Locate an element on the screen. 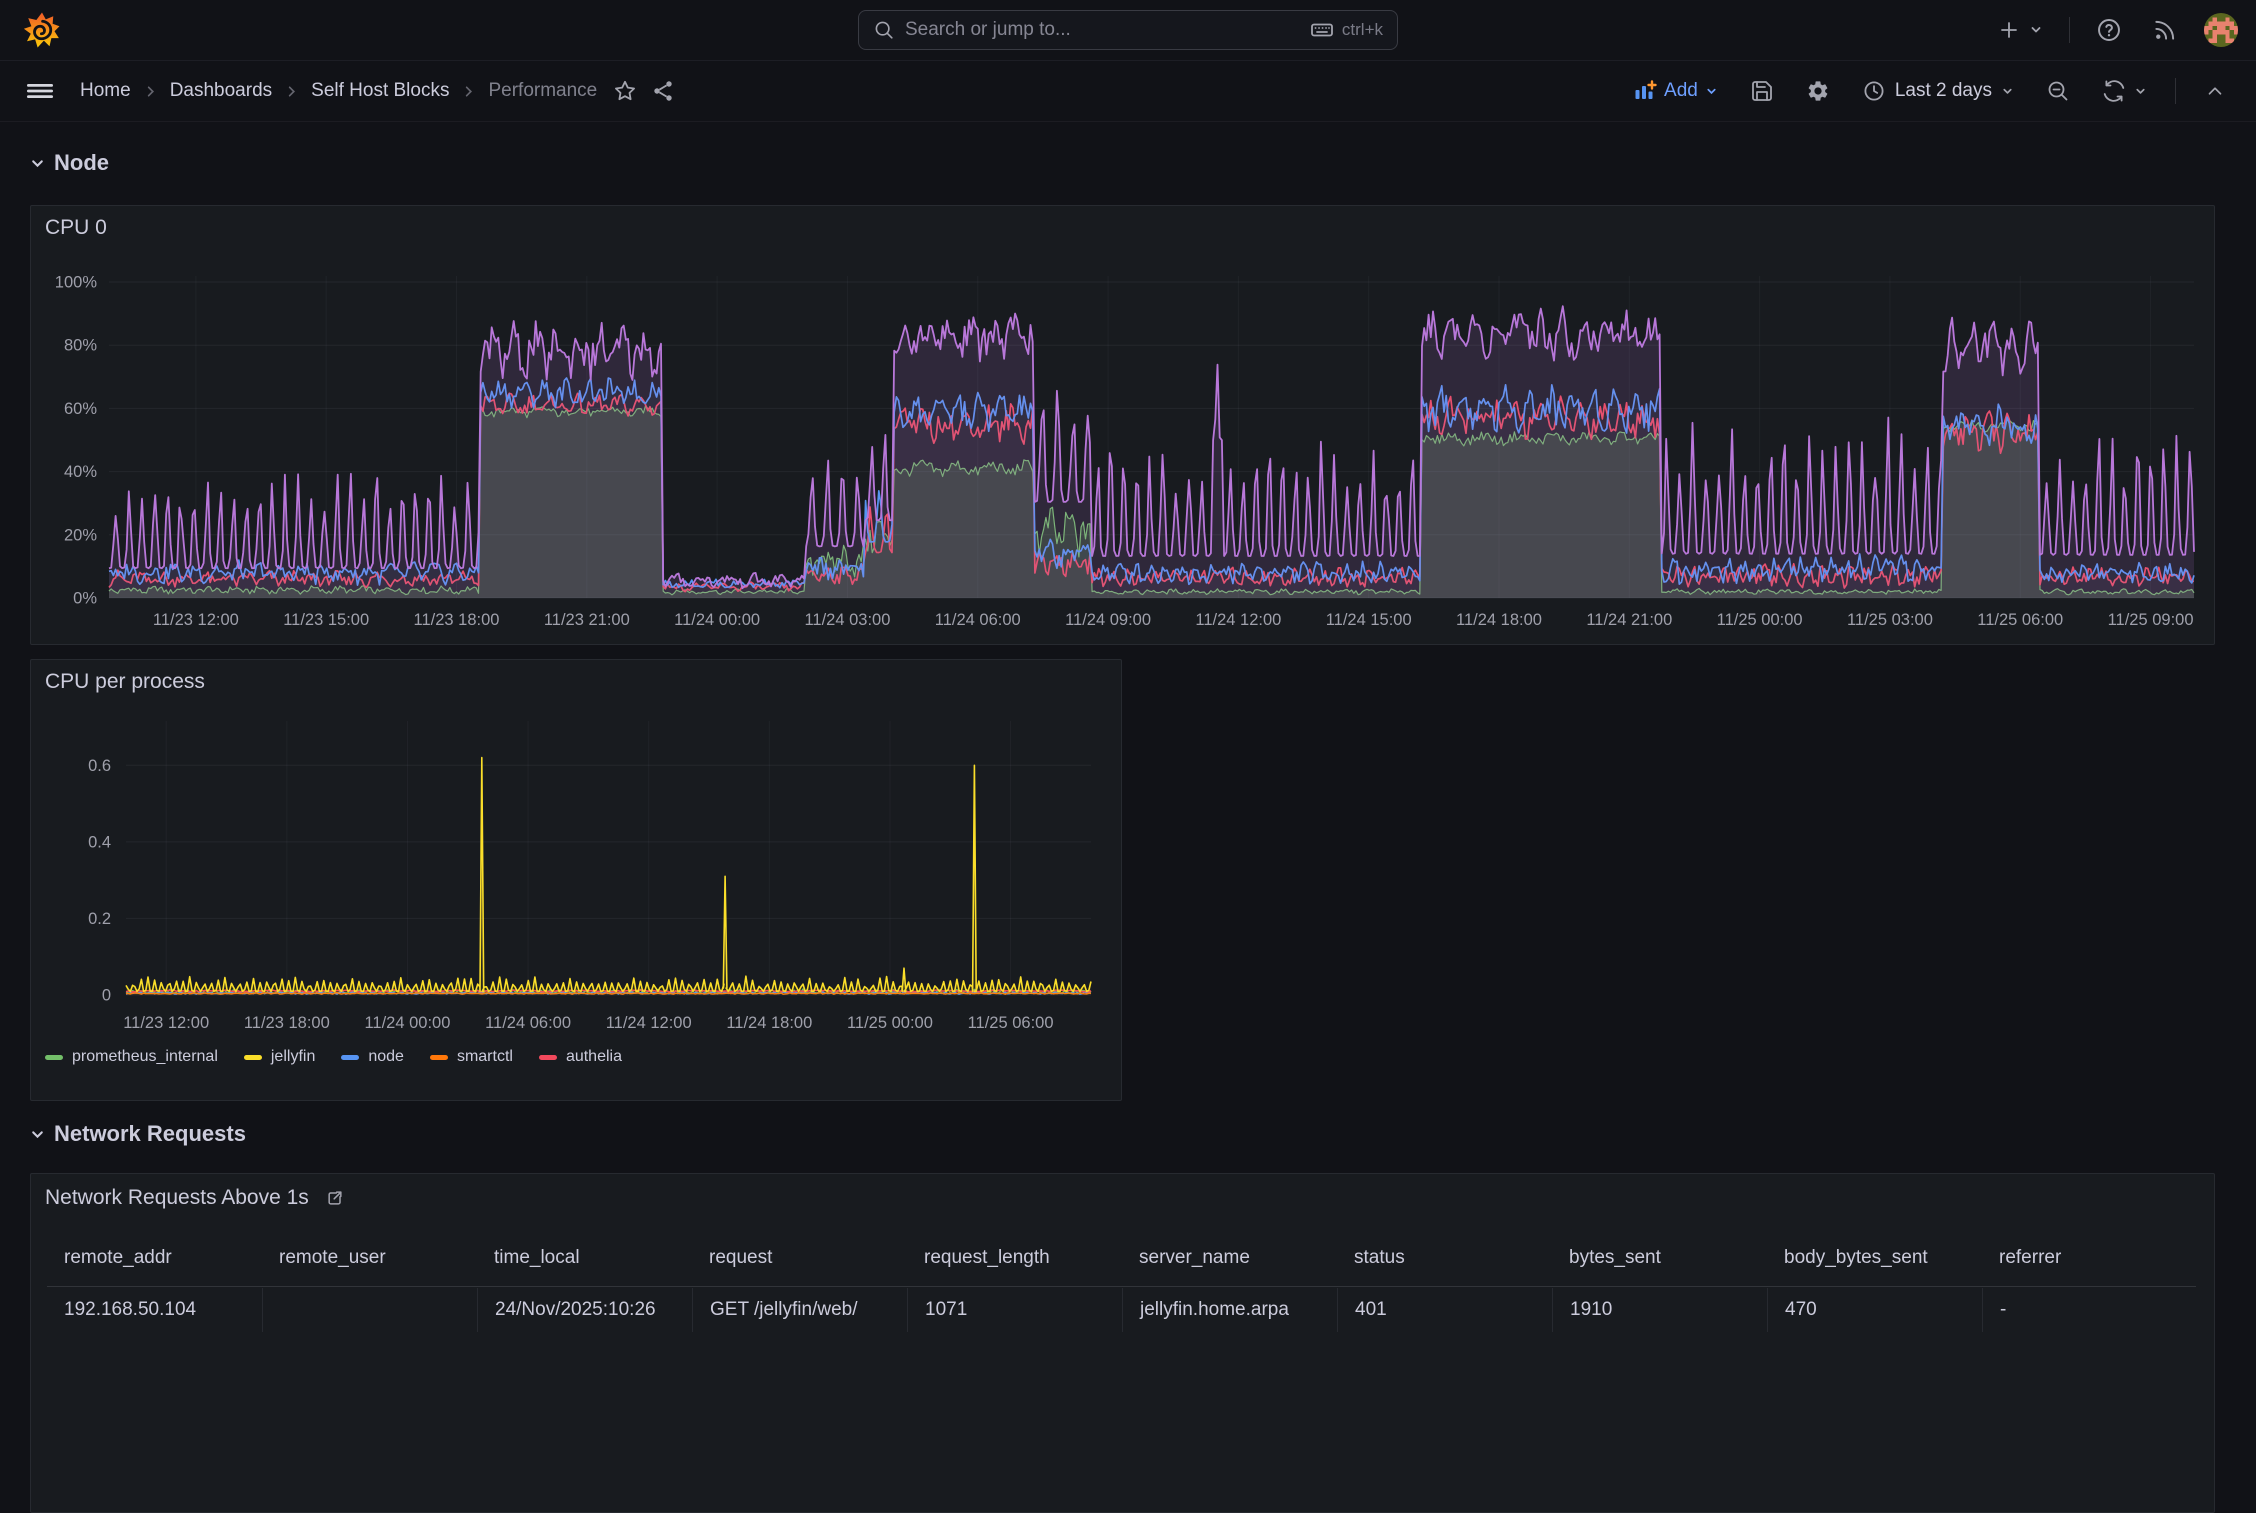  clock-icon is located at coordinates (1874, 91).